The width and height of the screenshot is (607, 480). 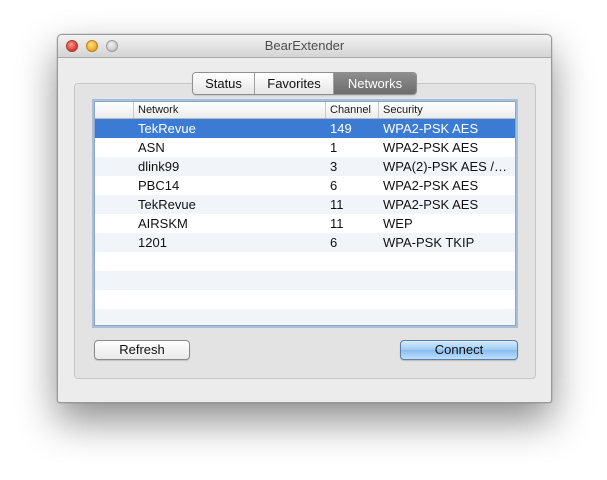 I want to click on window-title: BearExtender, so click(x=304, y=45).